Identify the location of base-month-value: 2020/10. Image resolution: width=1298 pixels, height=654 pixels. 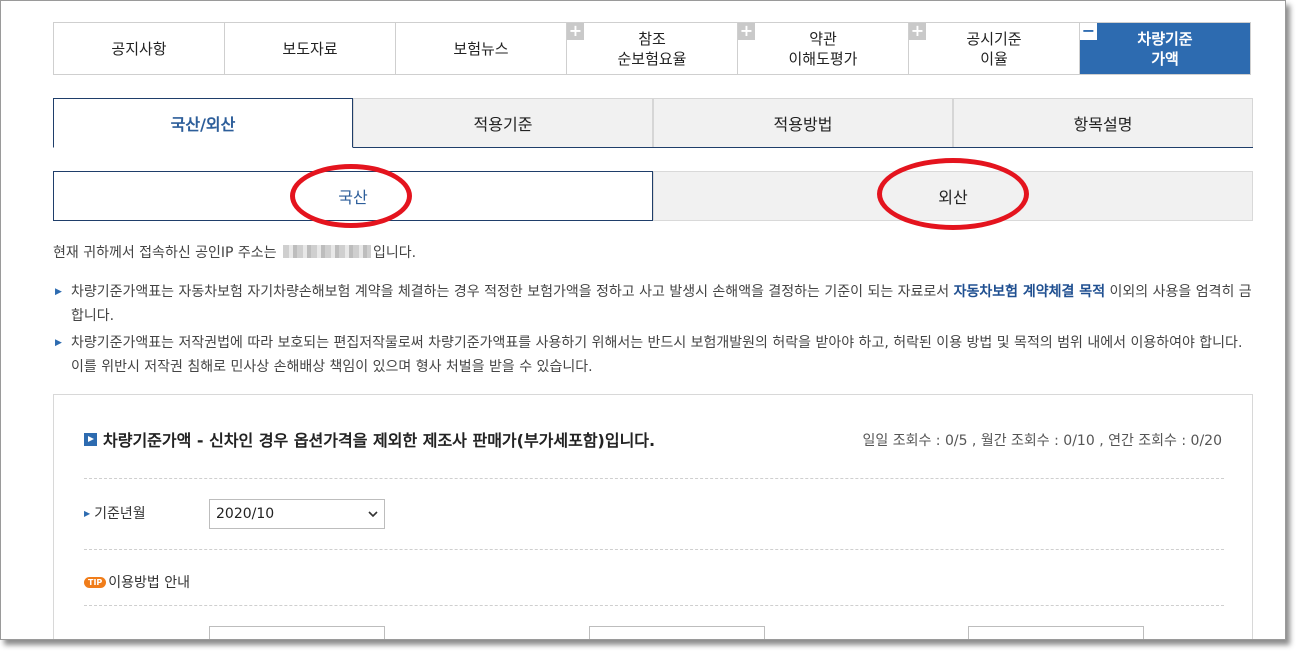
(245, 514).